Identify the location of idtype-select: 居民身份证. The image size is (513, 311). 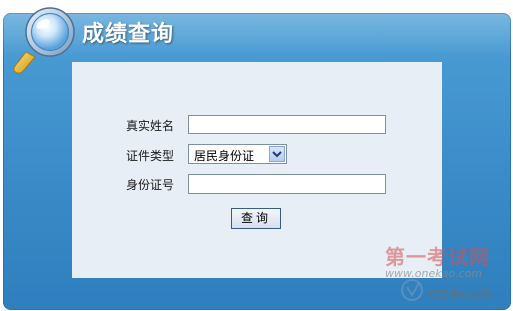
(237, 154).